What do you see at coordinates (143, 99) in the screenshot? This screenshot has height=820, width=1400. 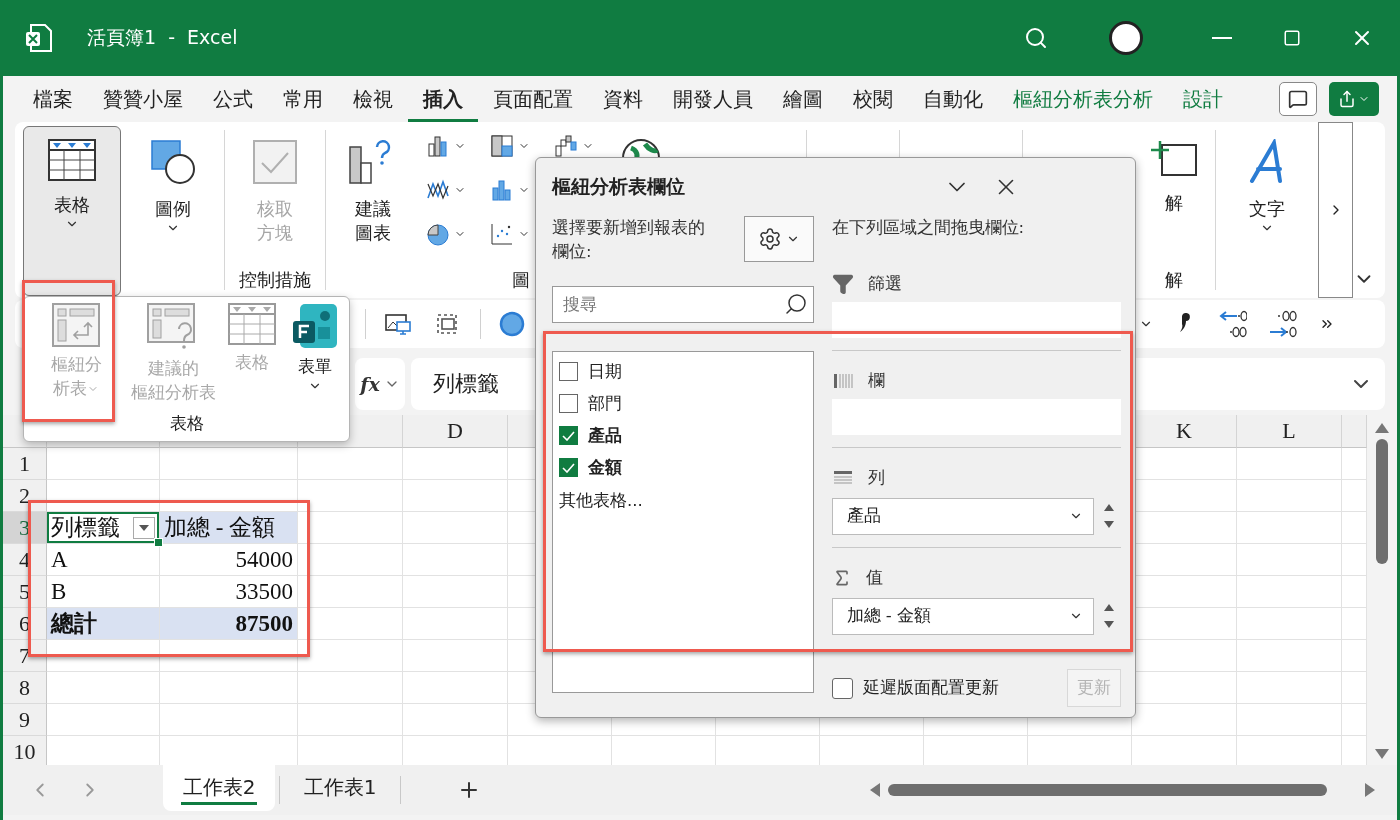 I see `ribbon-tab: 贊贊小屋` at bounding box center [143, 99].